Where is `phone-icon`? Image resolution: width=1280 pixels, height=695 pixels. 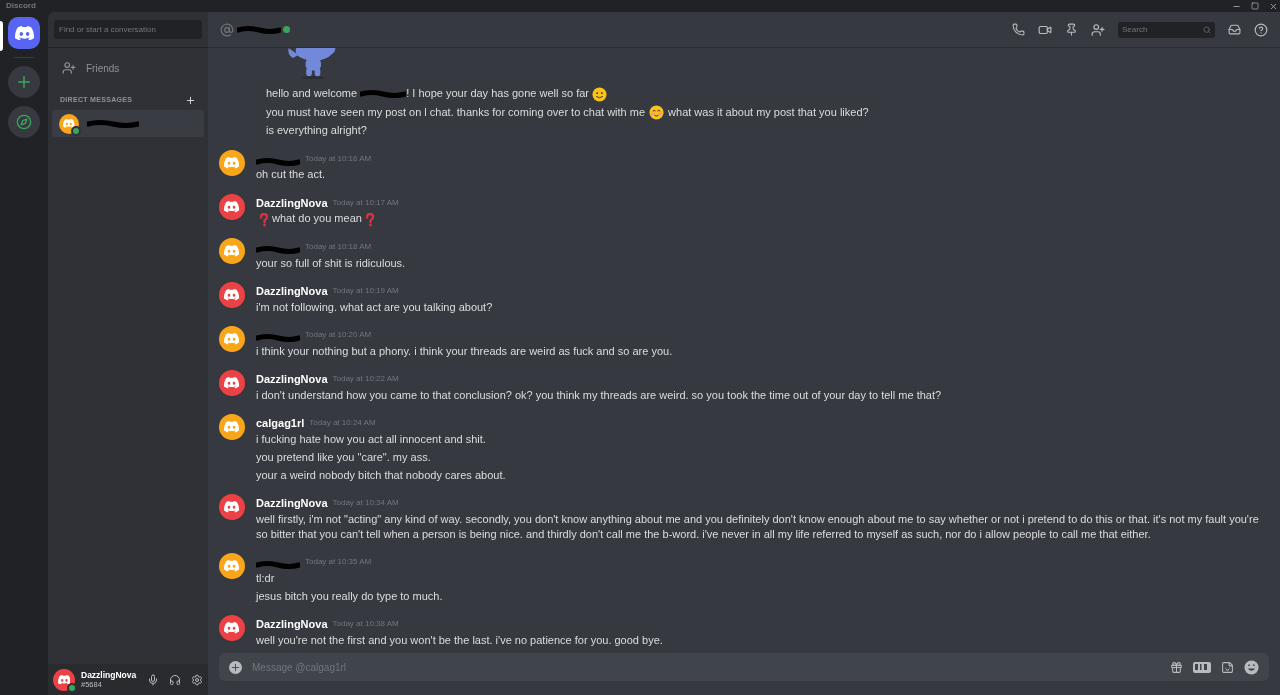
phone-icon is located at coordinates (1018, 29).